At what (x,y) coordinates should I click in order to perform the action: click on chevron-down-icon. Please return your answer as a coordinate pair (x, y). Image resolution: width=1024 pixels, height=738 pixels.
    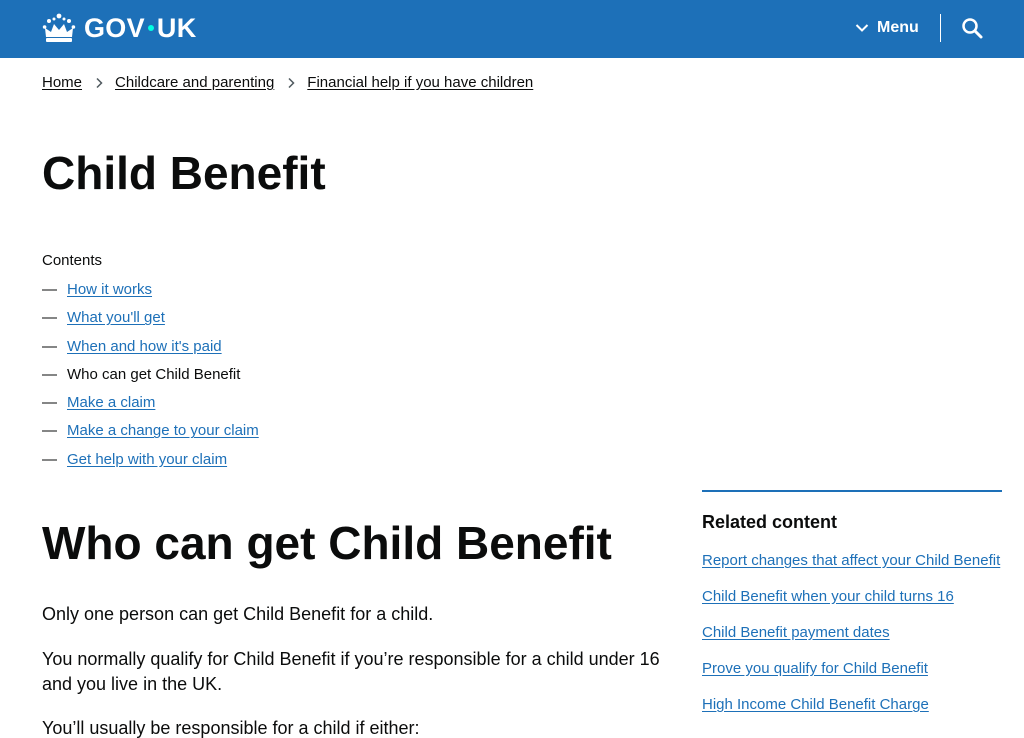
    Looking at the image, I should click on (862, 28).